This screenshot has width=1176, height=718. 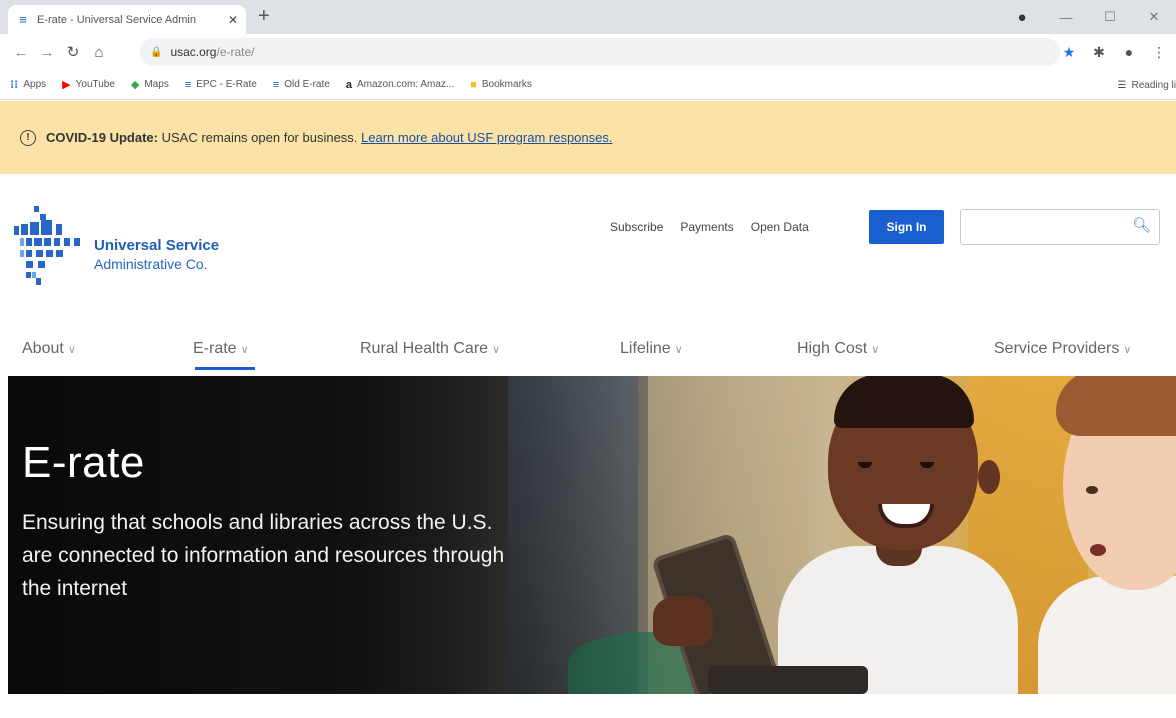 I want to click on second-student-eye, so click(x=1092, y=490).